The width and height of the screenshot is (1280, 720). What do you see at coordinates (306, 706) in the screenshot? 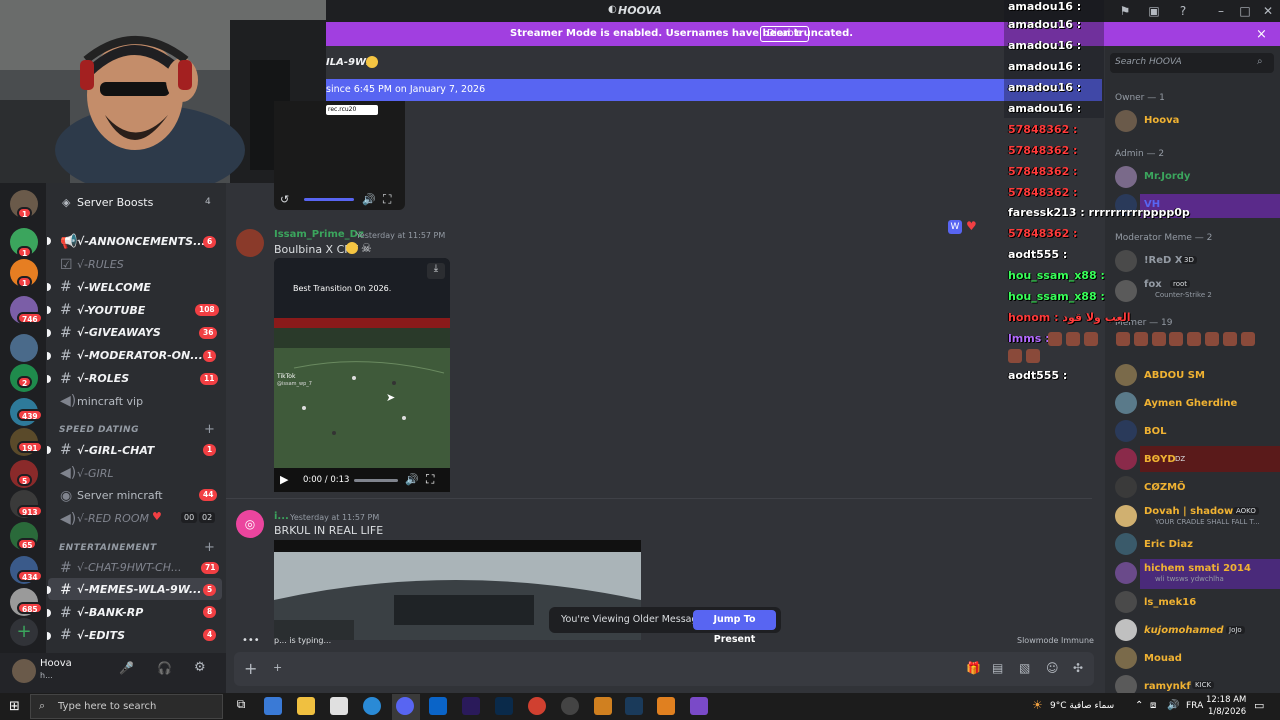
I see `file-explorer-icon` at bounding box center [306, 706].